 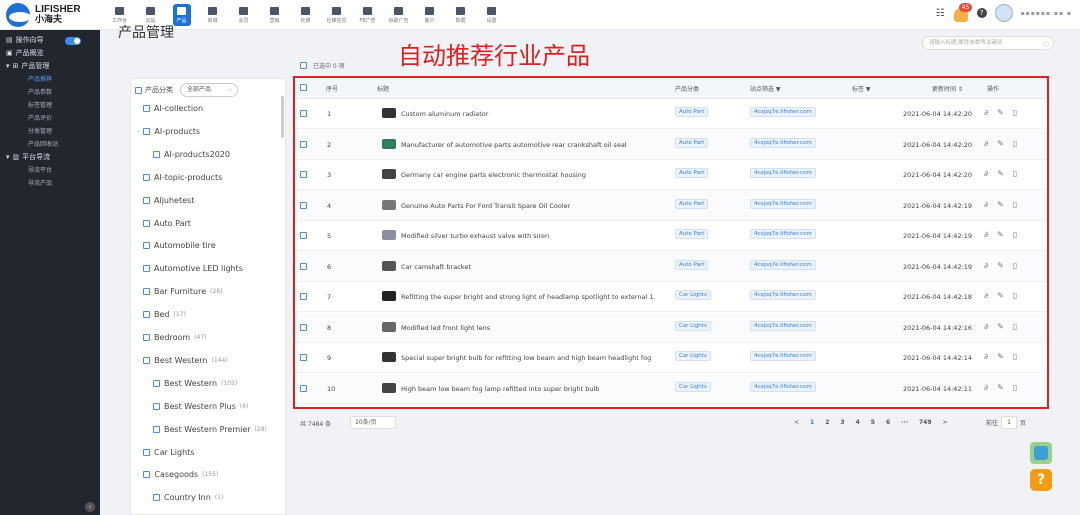 What do you see at coordinates (963, 12) in the screenshot?
I see `notification-bell: 45` at bounding box center [963, 12].